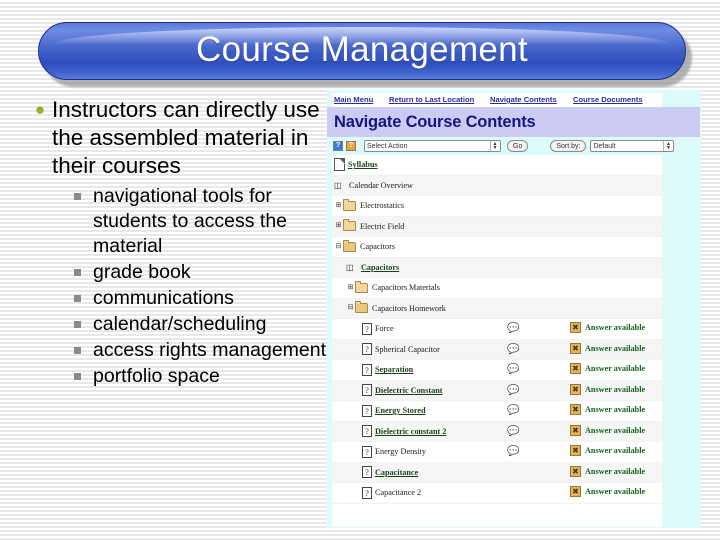 The image size is (720, 540). I want to click on tree-row-content: ? Force, so click(378, 328).